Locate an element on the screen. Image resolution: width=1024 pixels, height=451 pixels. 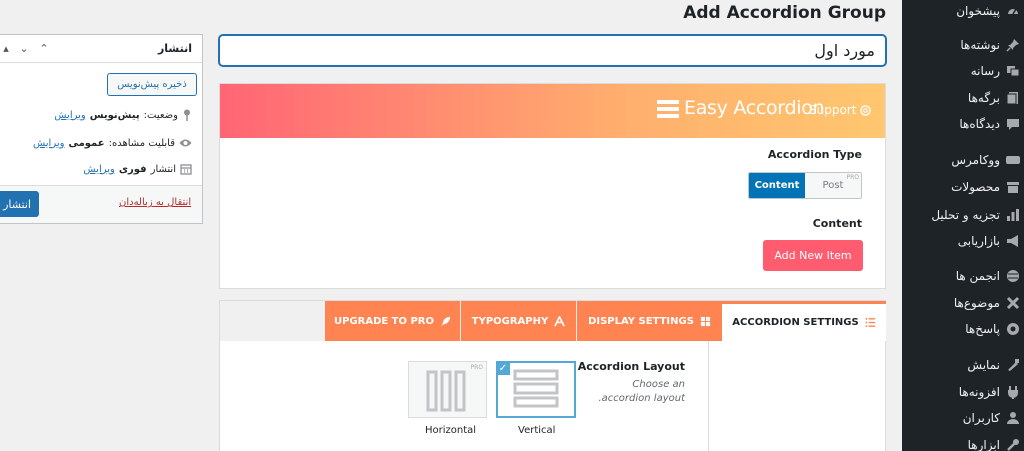
sidebar-item-topics: موضوع‌ها is located at coordinates (963, 303).